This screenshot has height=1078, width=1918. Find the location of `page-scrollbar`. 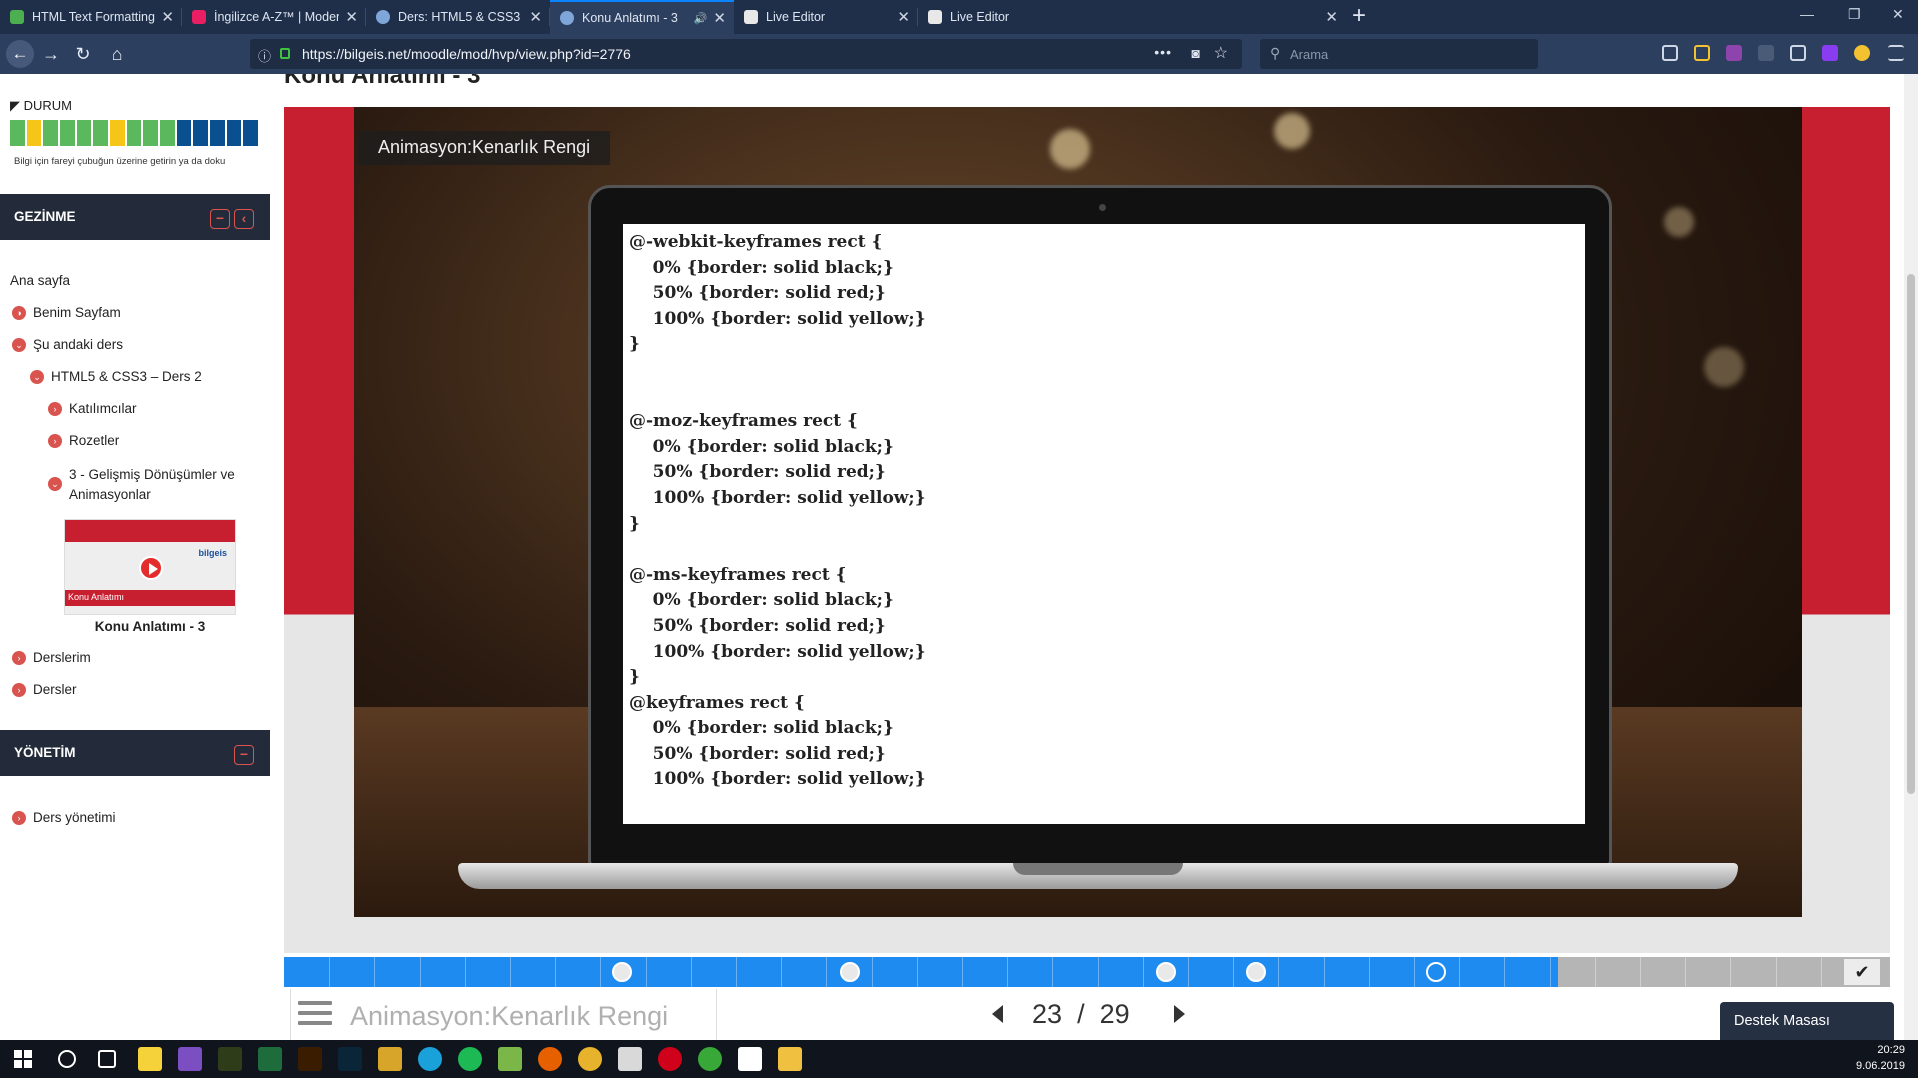

page-scrollbar is located at coordinates (1911, 557).